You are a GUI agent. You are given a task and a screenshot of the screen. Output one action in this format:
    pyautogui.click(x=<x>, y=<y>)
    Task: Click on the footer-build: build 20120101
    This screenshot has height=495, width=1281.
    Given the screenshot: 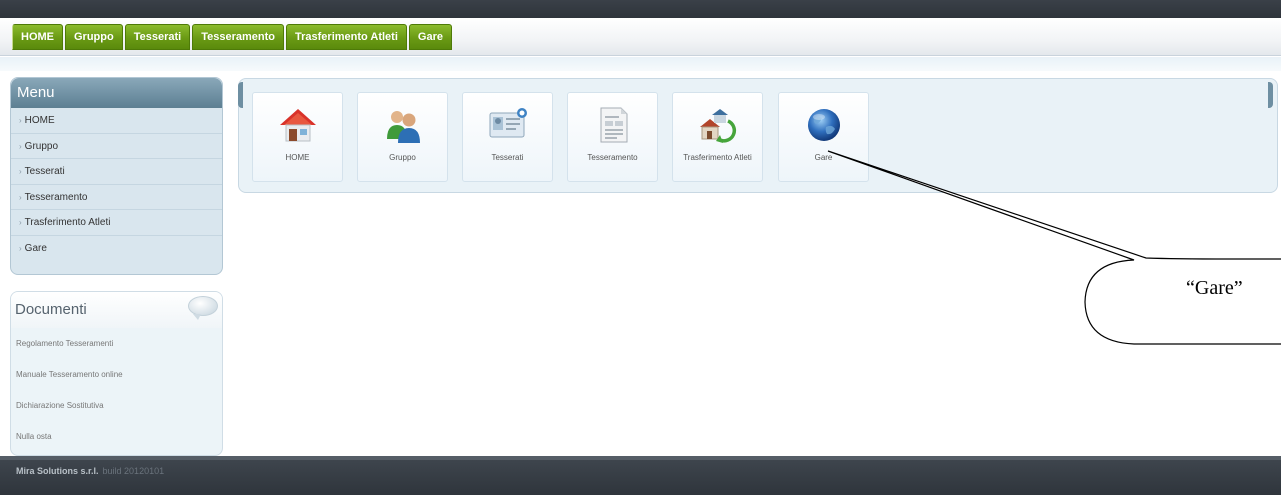 What is the action you would take?
    pyautogui.click(x=133, y=471)
    